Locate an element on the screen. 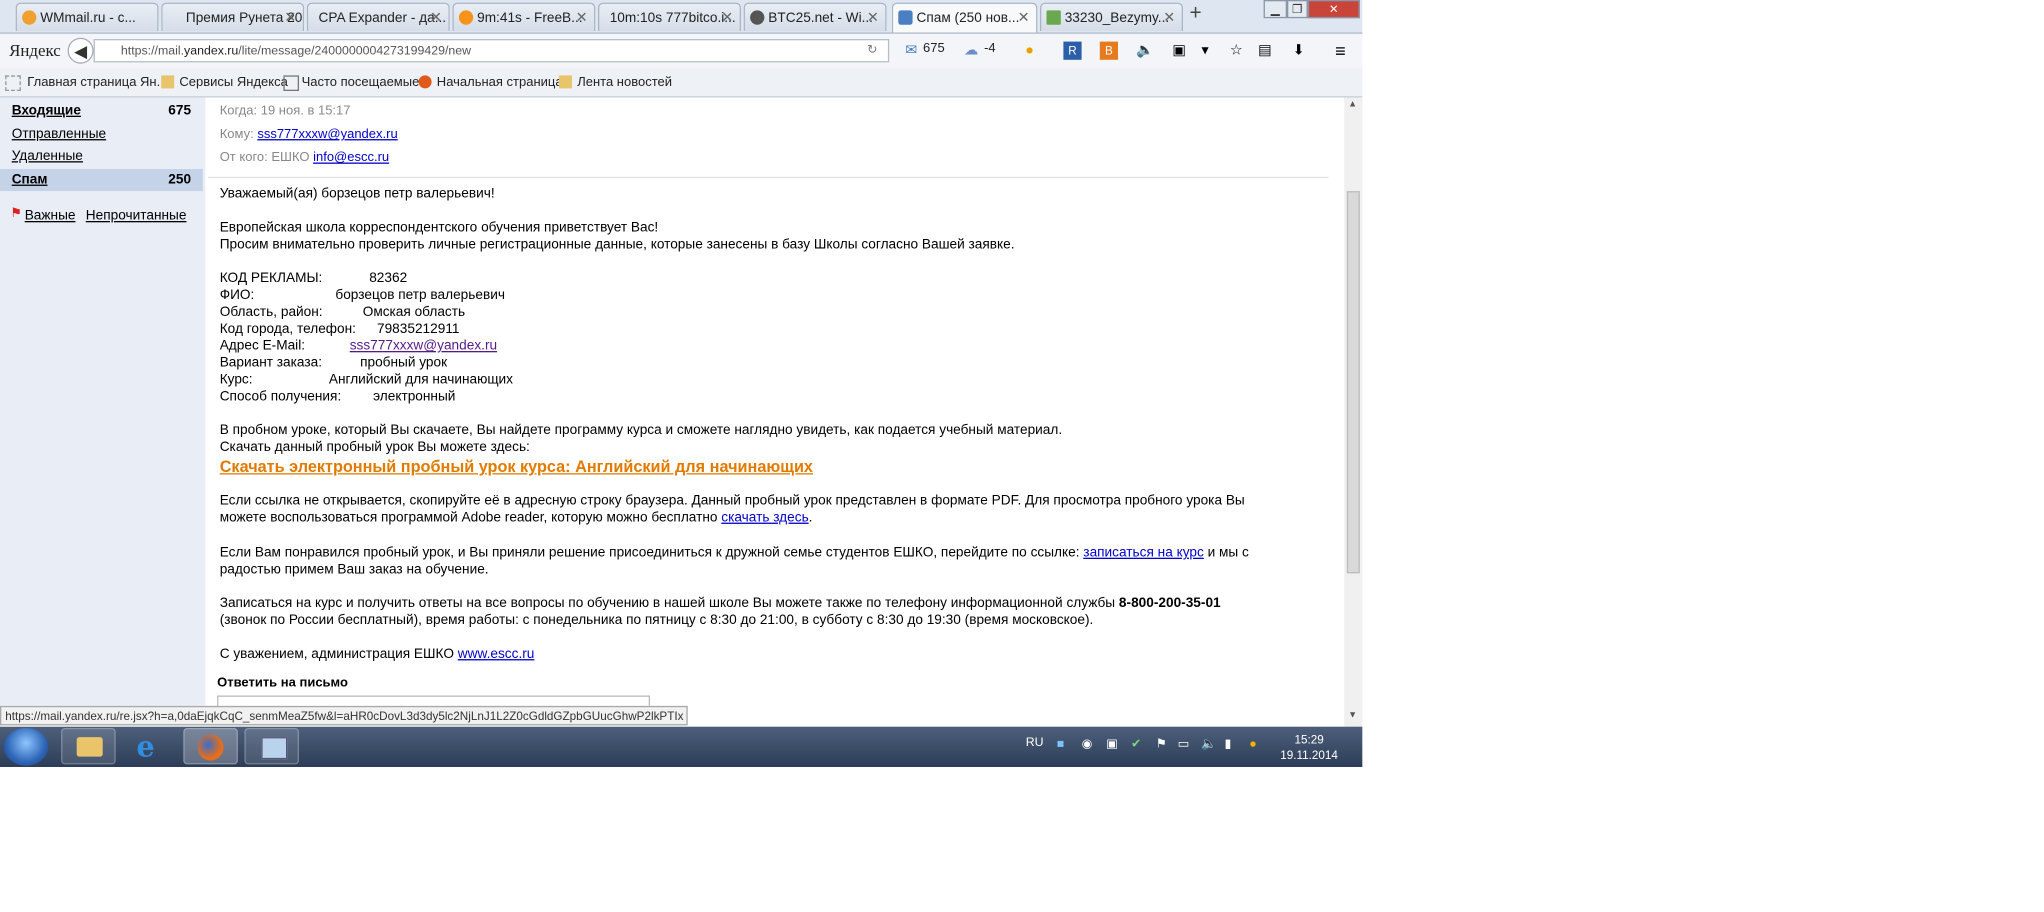 The width and height of the screenshot is (2044, 912). scroll-down-icon: ▼ is located at coordinates (1352, 715).